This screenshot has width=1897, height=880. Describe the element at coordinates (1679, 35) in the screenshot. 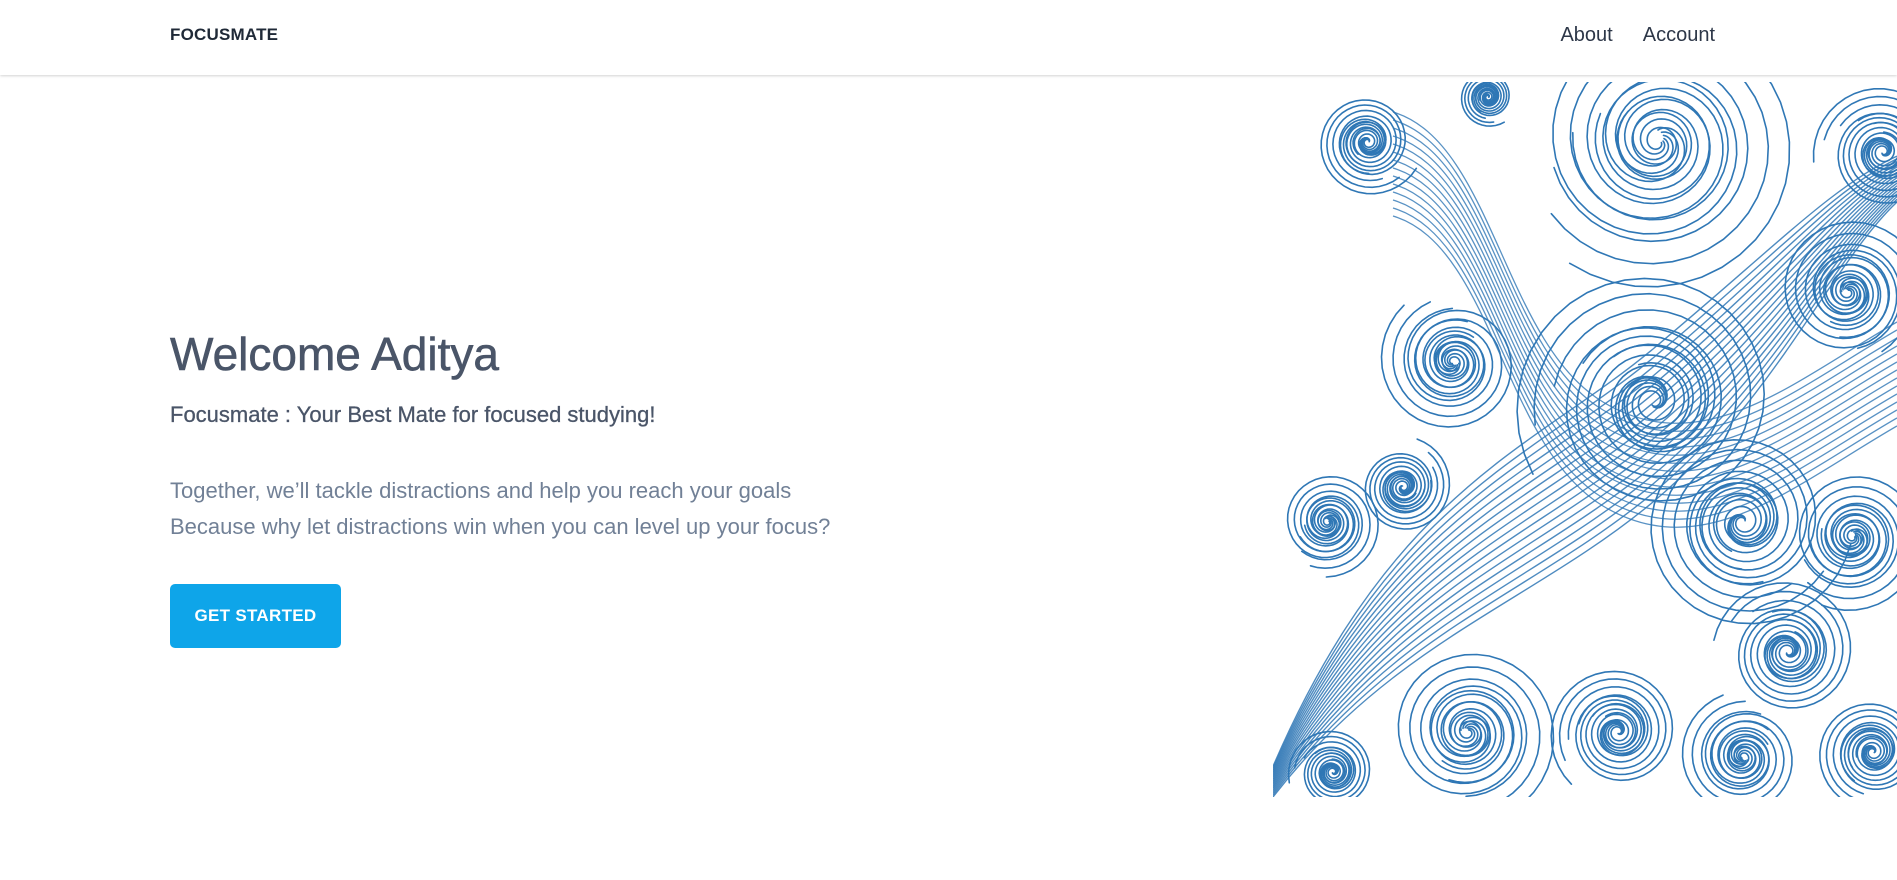

I see `nav-link-account: Account` at that location.